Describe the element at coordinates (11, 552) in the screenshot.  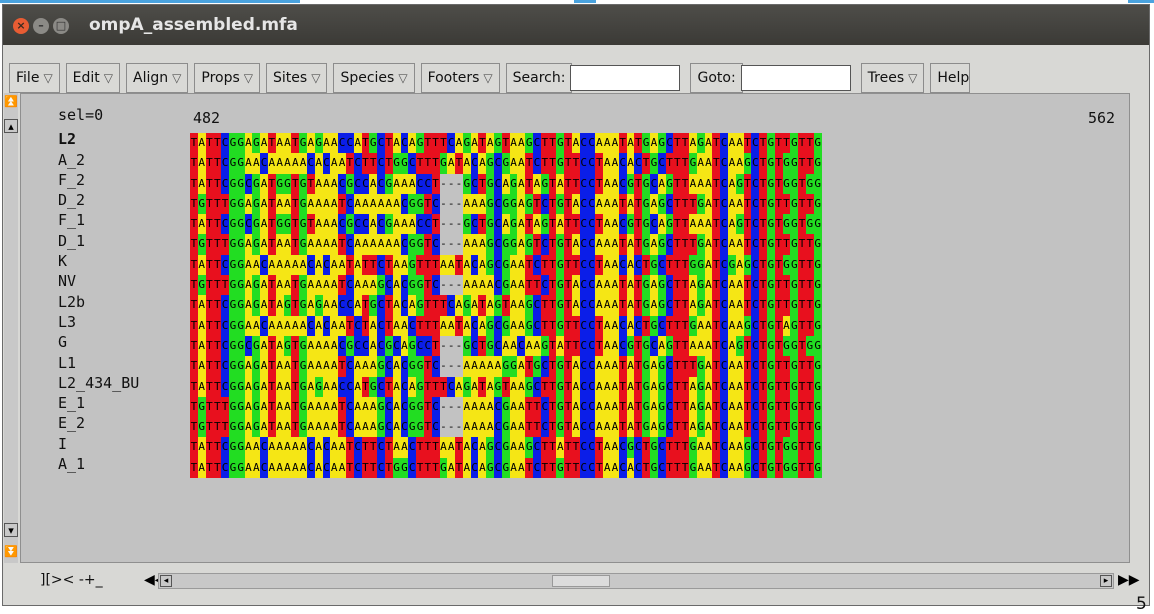
I see `scroll-bottom-icon: ⏬` at that location.